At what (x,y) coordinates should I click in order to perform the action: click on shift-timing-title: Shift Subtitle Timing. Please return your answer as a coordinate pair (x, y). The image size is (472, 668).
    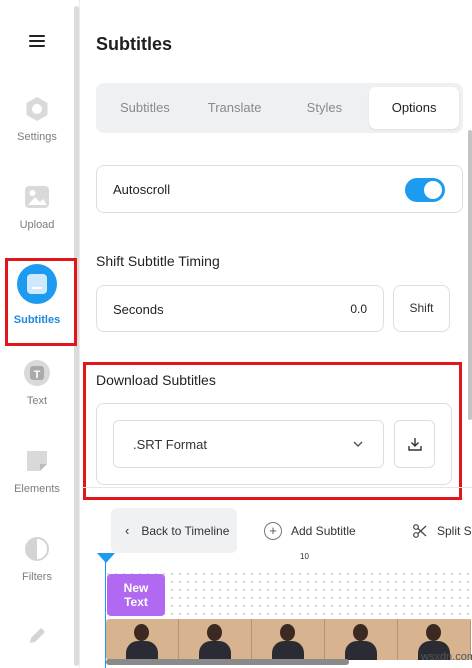
    Looking at the image, I should click on (158, 261).